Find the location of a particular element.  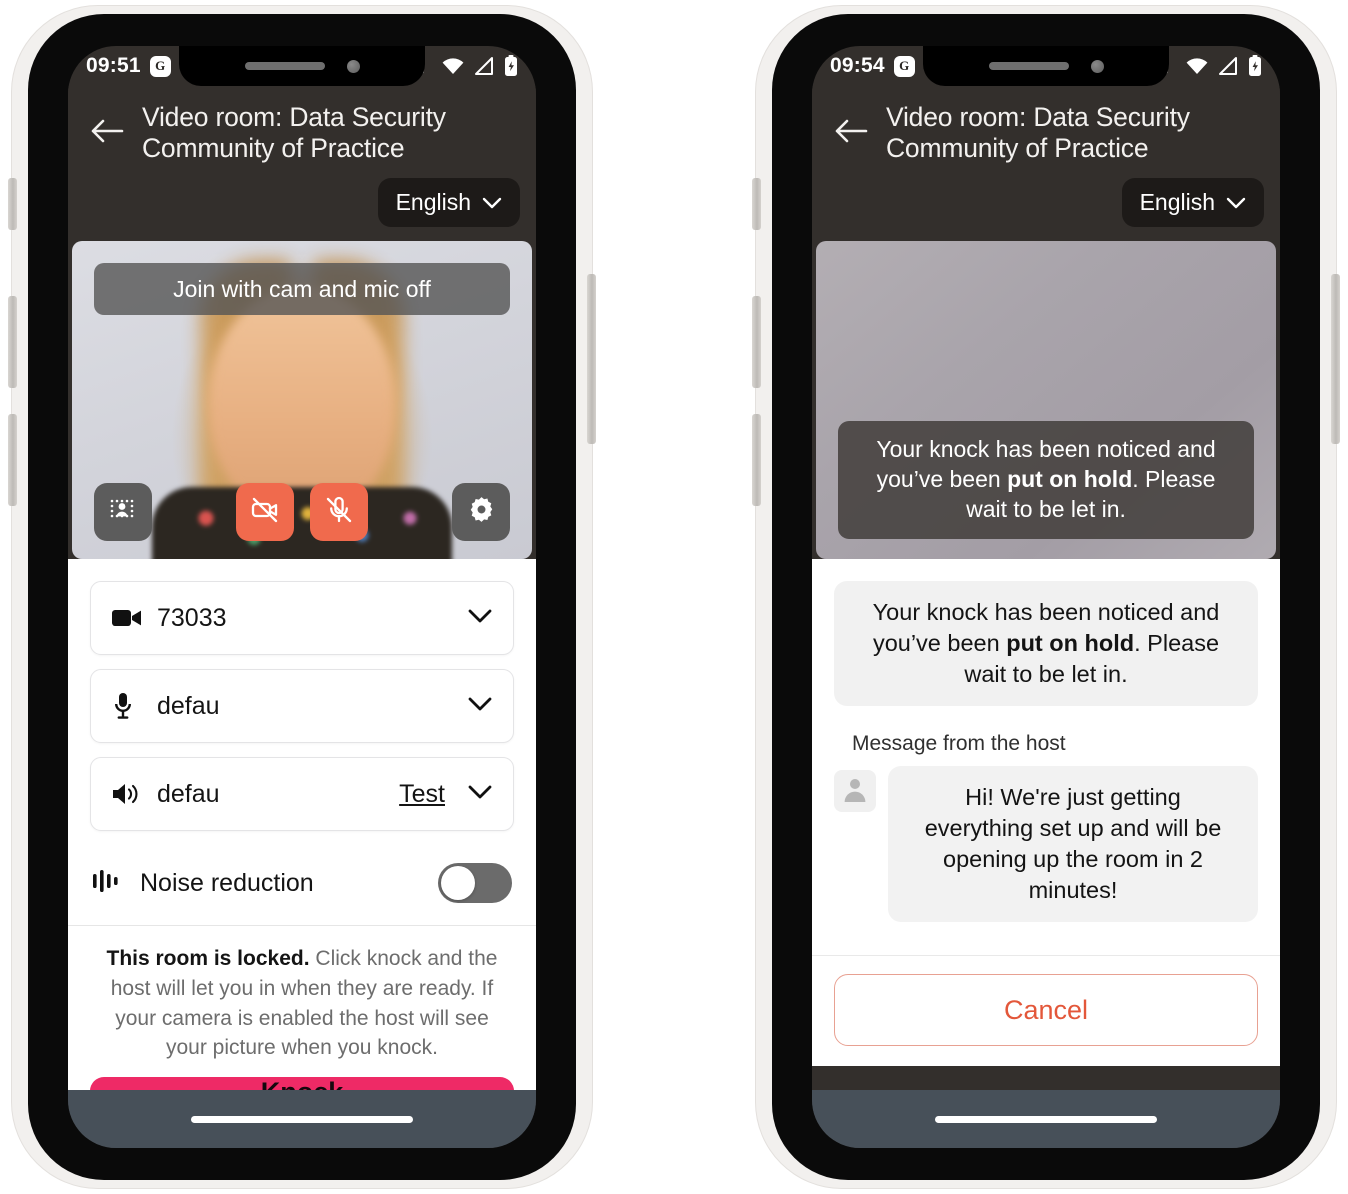

join-with-cam-and-mic-off-button: Join with cam and mic off is located at coordinates (302, 289).